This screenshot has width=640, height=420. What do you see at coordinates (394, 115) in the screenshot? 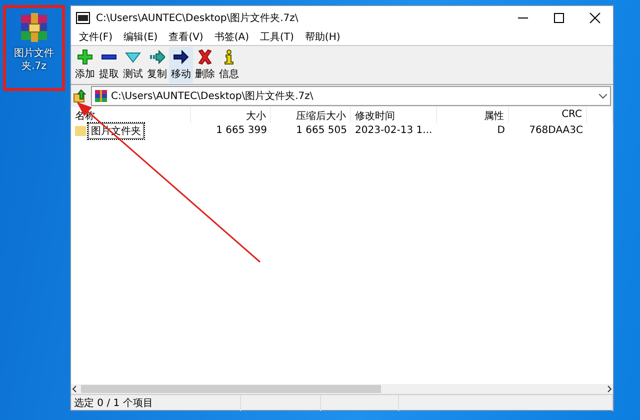
I see `column-header: 修改时间` at bounding box center [394, 115].